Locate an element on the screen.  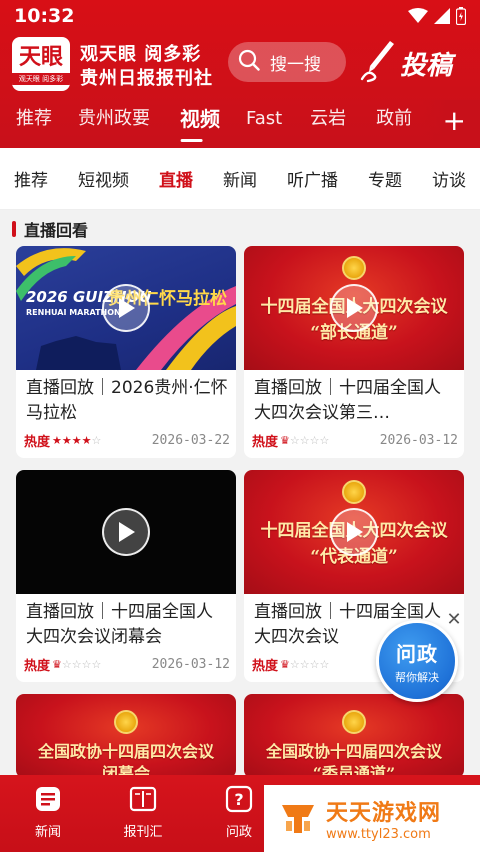
video-thumbnail is located at coordinates (126, 532).